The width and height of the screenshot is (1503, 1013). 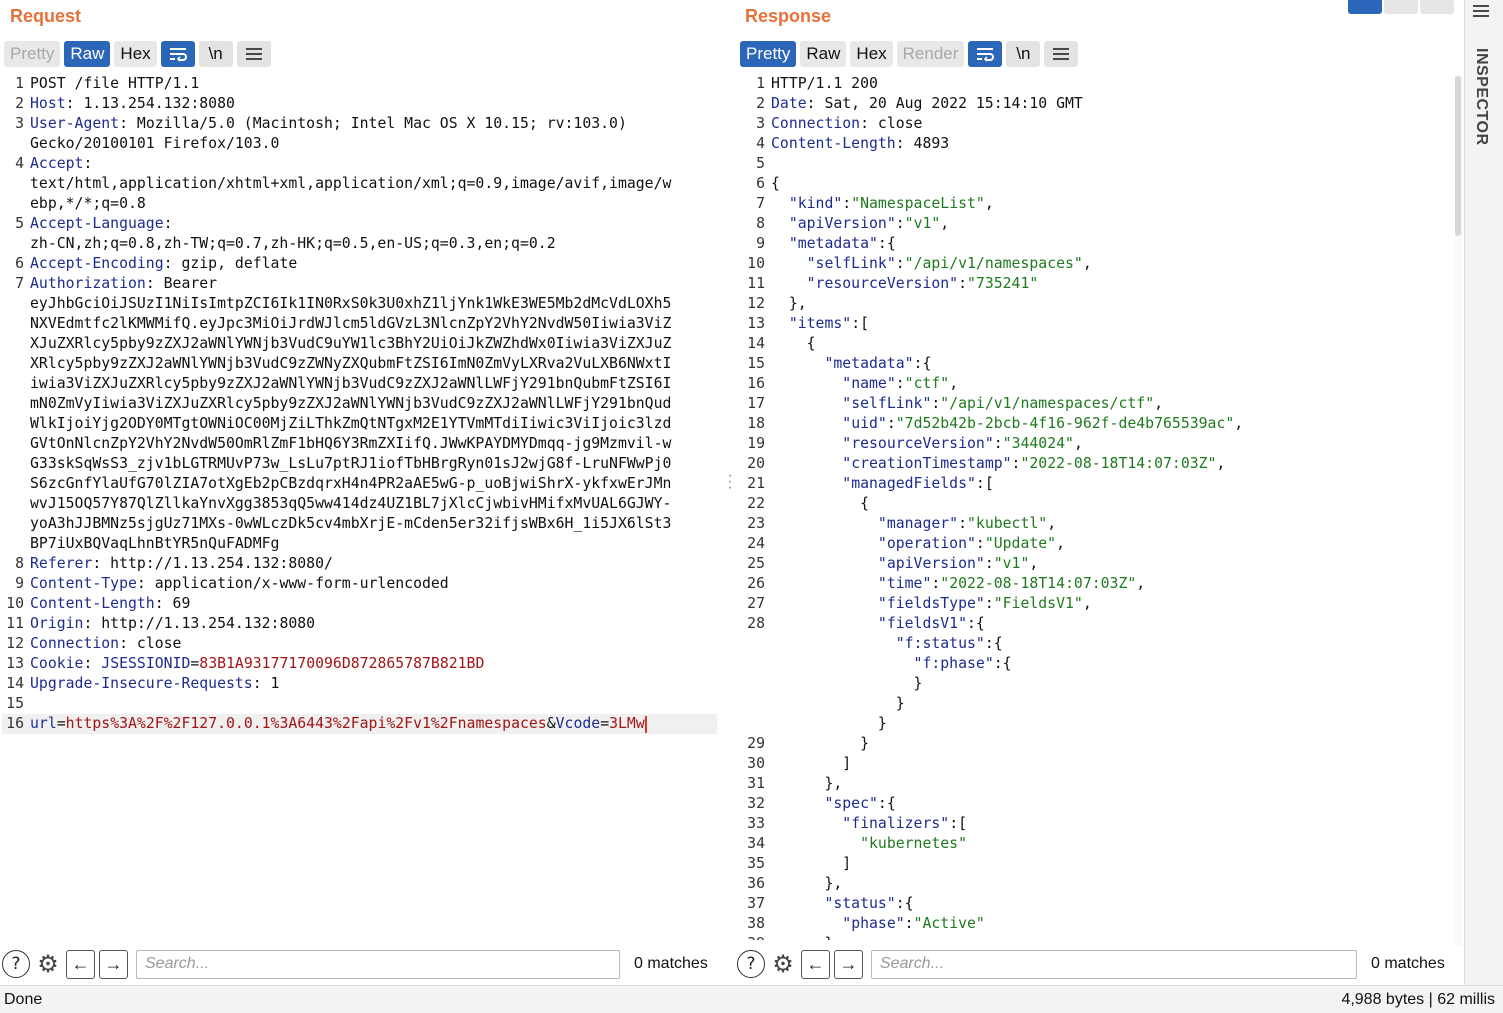 I want to click on response-search-input, so click(x=1114, y=964).